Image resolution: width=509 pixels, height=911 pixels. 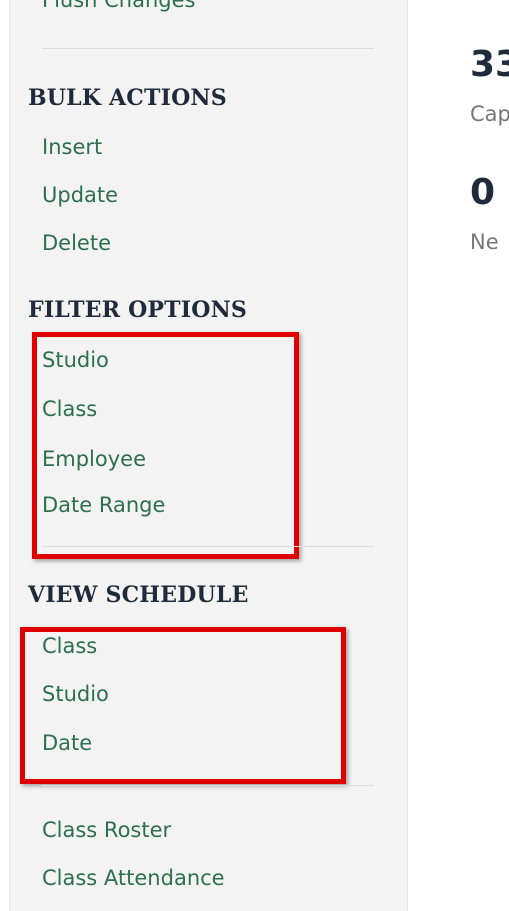 What do you see at coordinates (489, 64) in the screenshot?
I see `stat-value-capacity: 33` at bounding box center [489, 64].